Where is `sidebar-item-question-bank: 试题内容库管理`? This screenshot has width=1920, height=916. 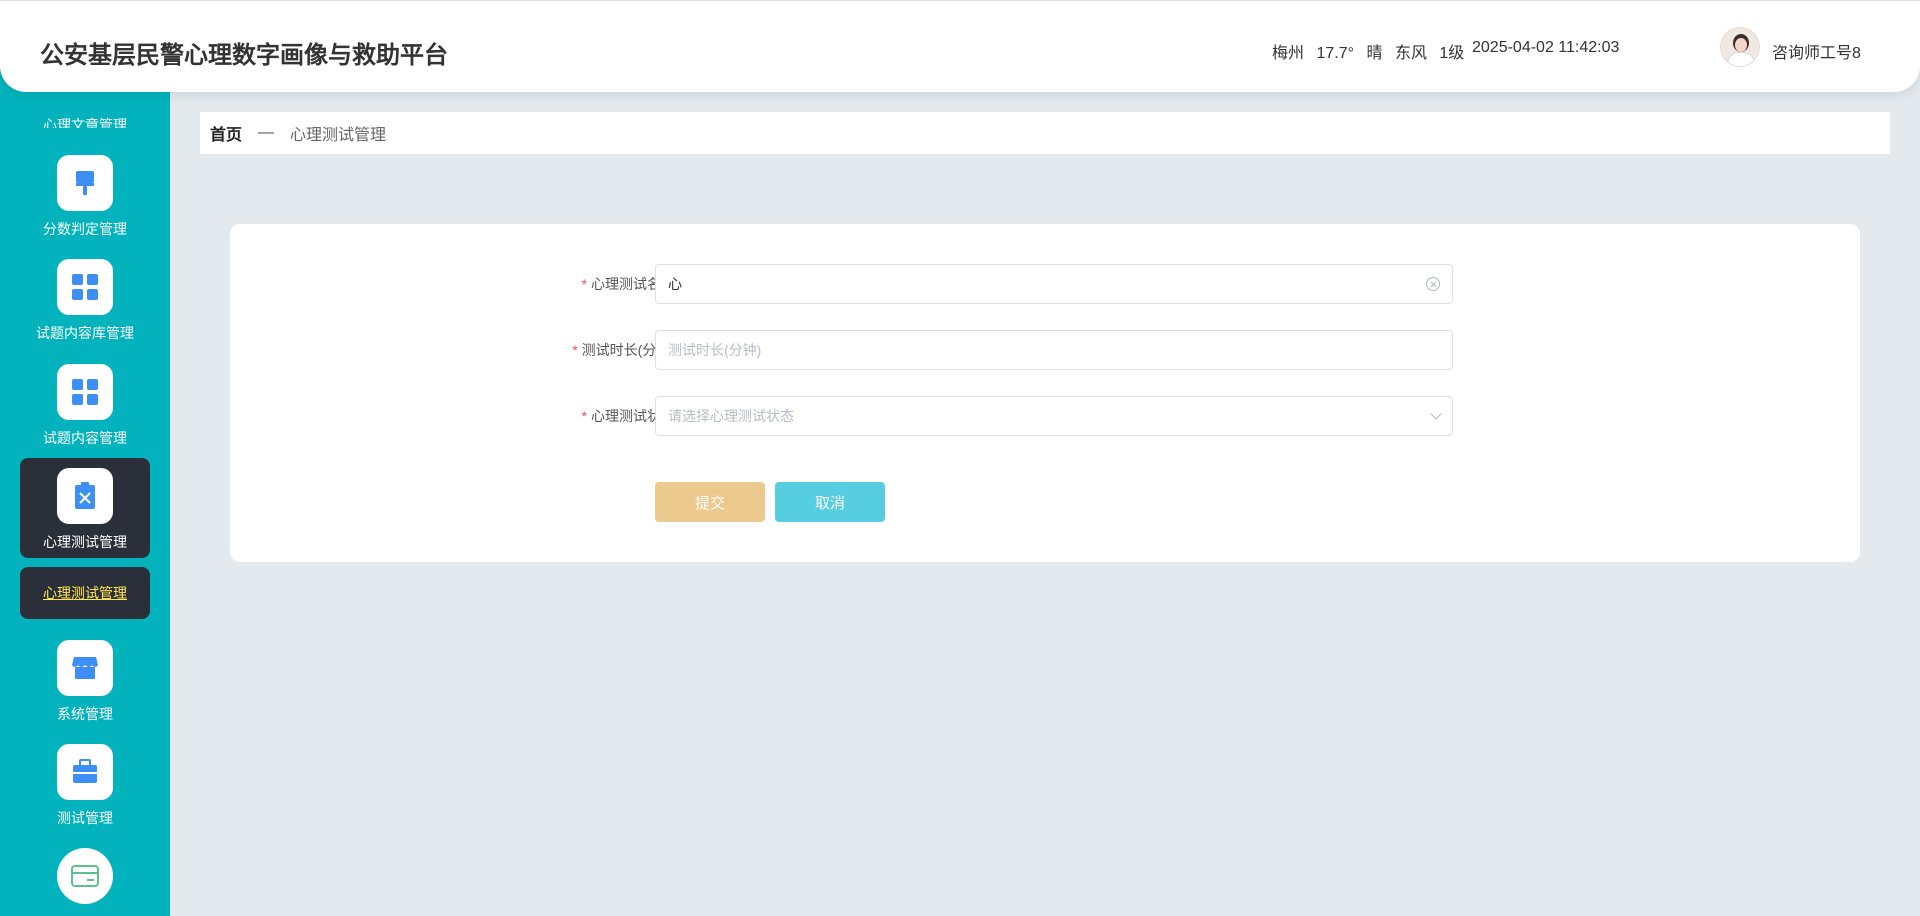 sidebar-item-question-bank: 试题内容库管理 is located at coordinates (85, 300).